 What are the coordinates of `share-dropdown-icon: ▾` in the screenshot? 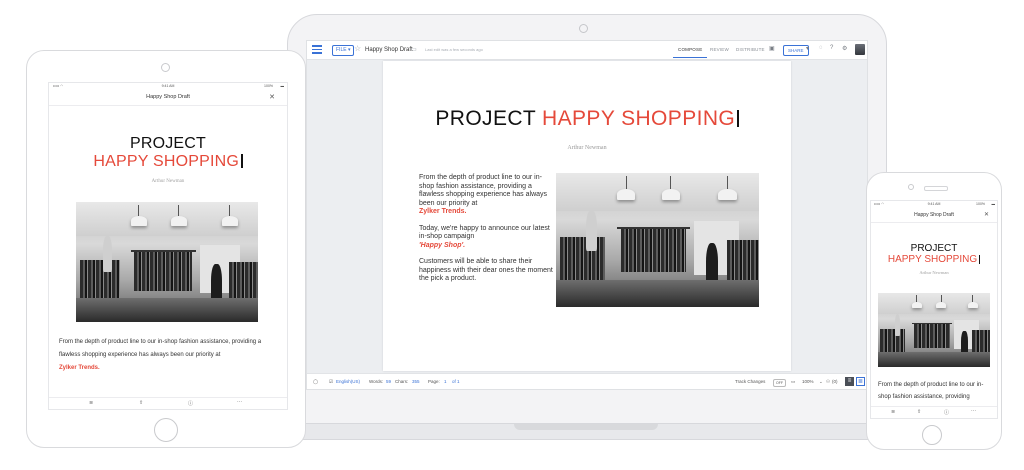 It's located at (807, 48).